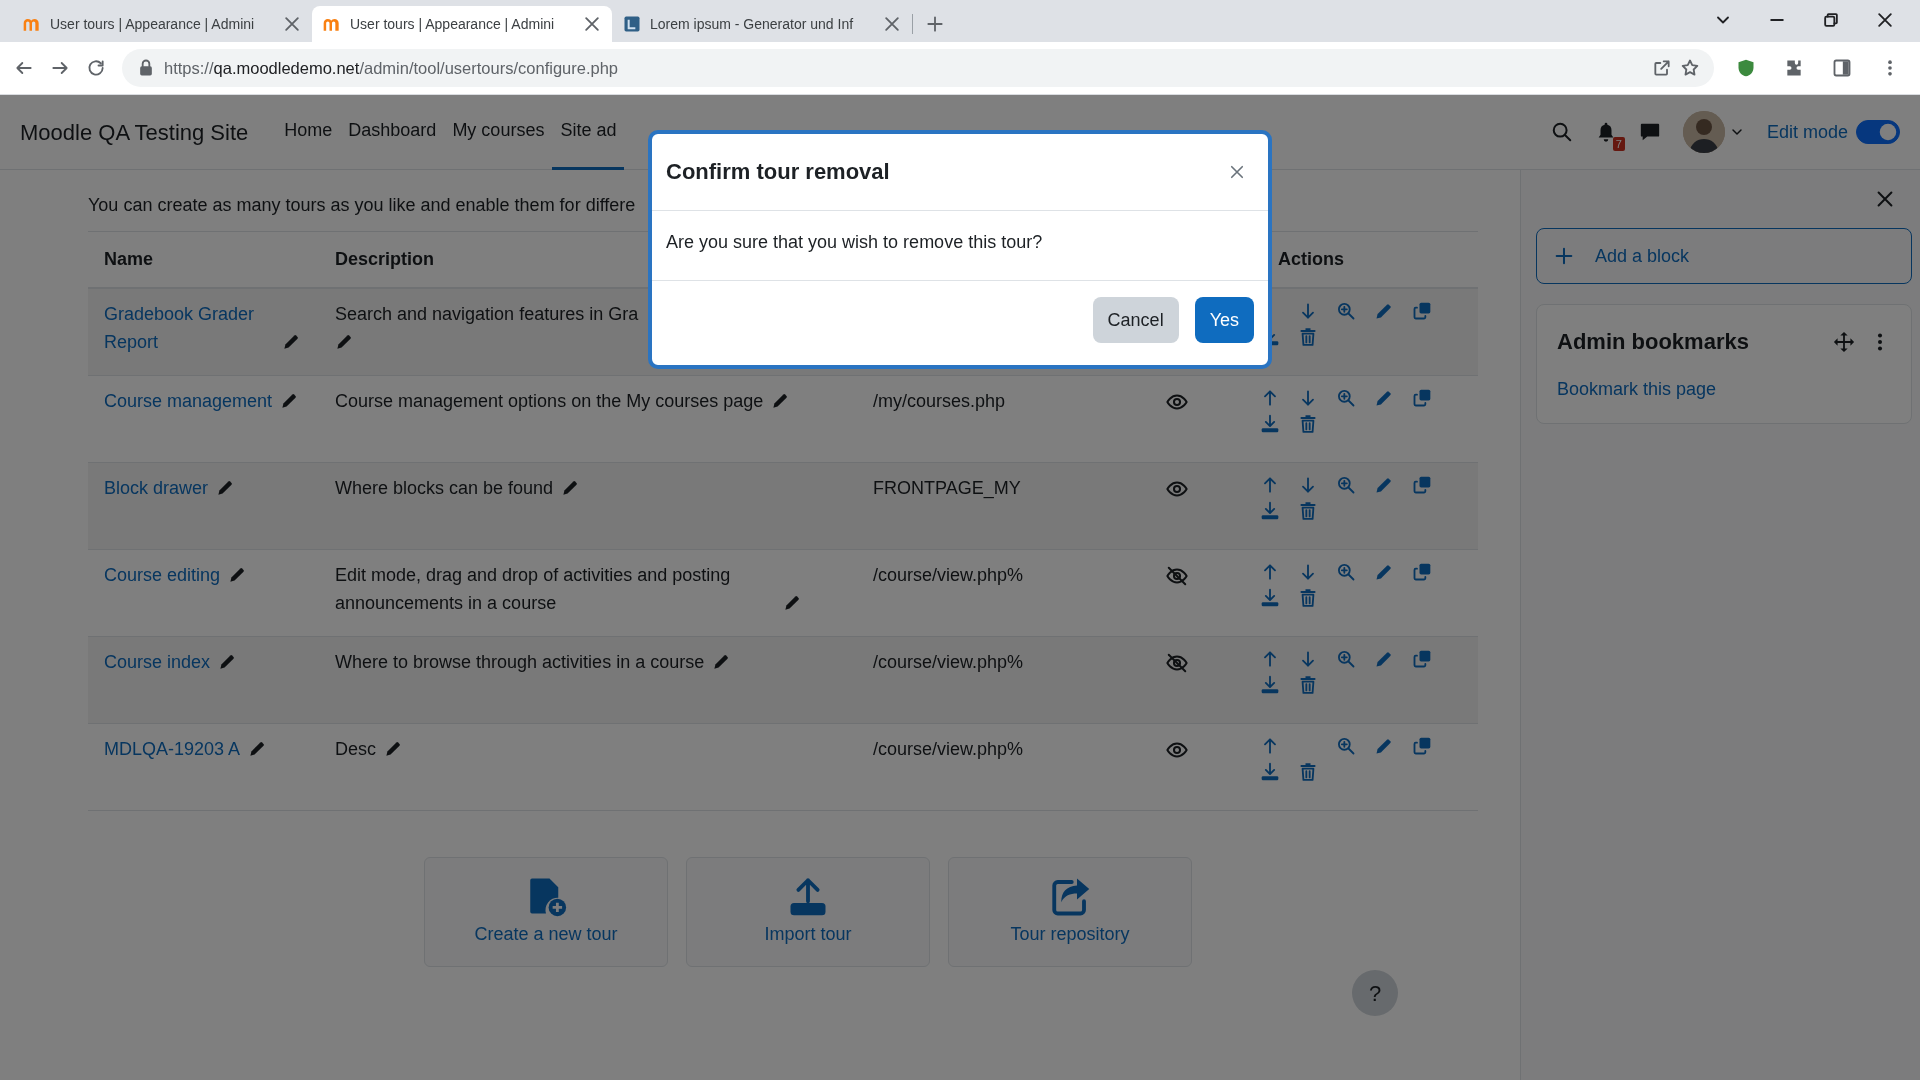 The height and width of the screenshot is (1080, 1920). I want to click on tour-name-link: Course editing, so click(162, 574).